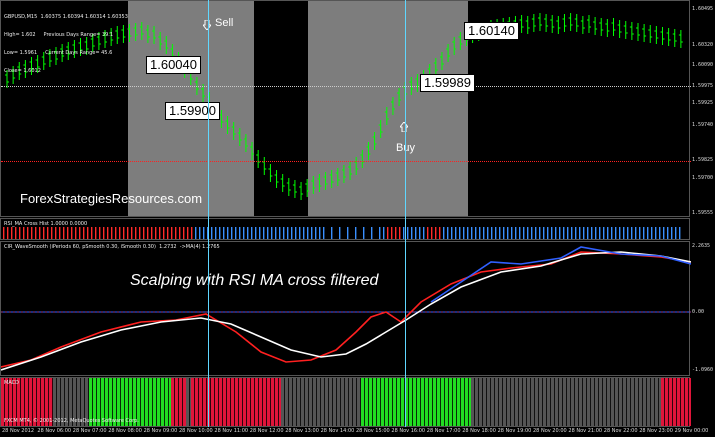  What do you see at coordinates (514, 431) in the screenshot?
I see `time-label: 28 Nov 19:00` at bounding box center [514, 431].